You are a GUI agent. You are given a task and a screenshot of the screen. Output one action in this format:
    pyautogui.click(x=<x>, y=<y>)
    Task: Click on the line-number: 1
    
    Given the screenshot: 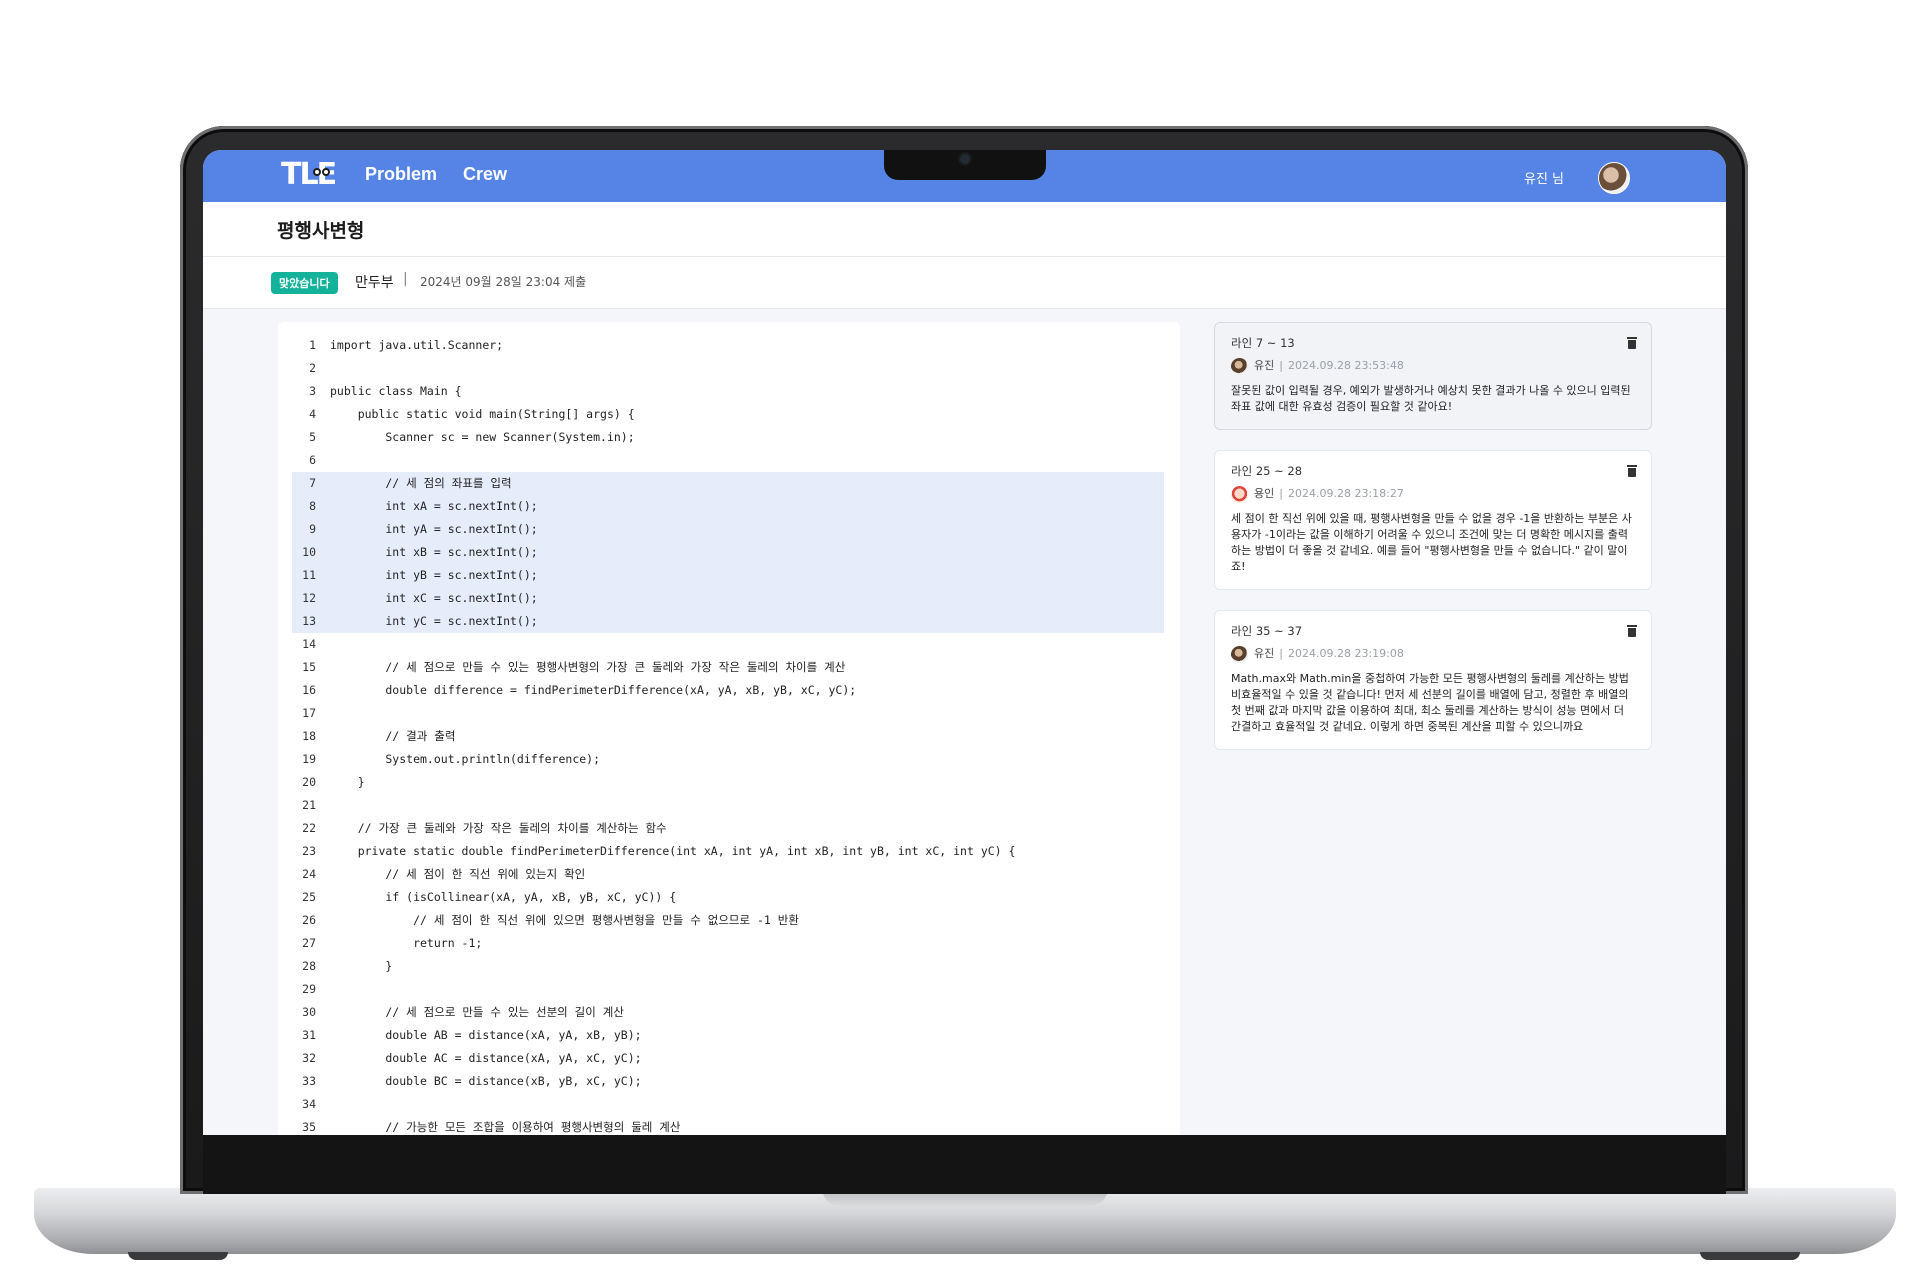 What is the action you would take?
    pyautogui.click(x=303, y=345)
    